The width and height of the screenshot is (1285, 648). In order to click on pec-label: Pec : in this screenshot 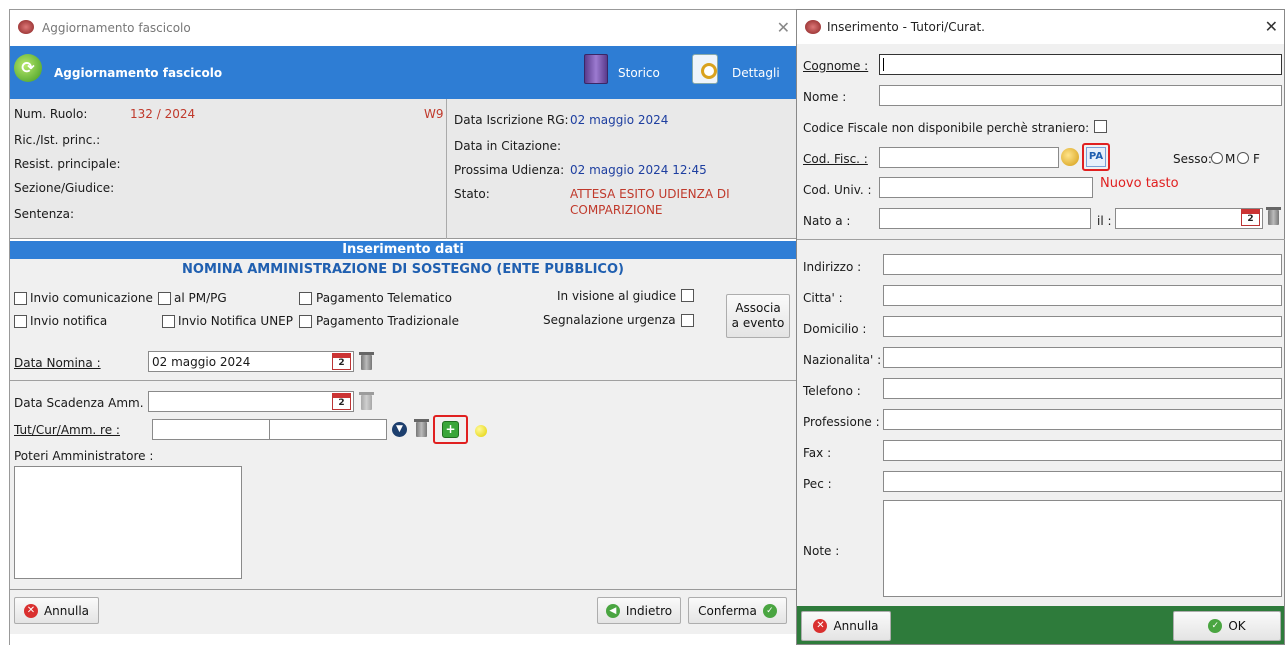, I will do `click(817, 484)`.